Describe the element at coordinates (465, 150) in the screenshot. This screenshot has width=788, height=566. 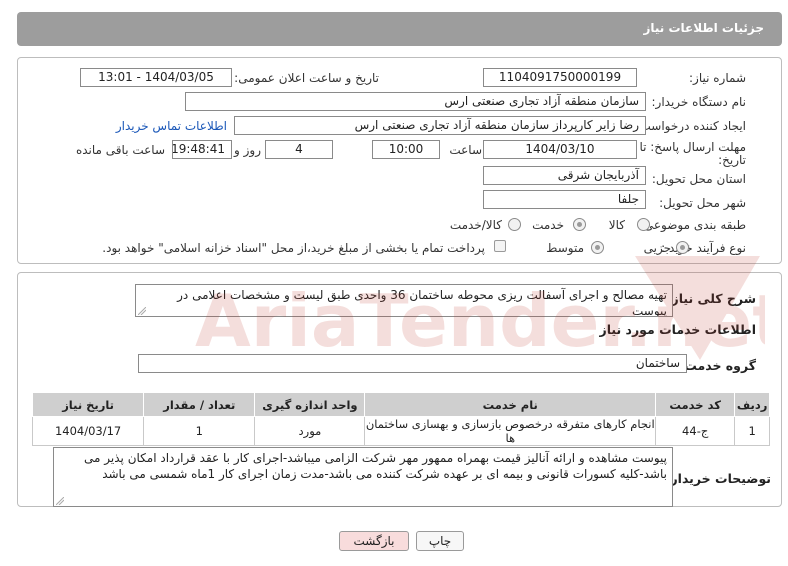
I see `deadline-time-label: ساعت` at that location.